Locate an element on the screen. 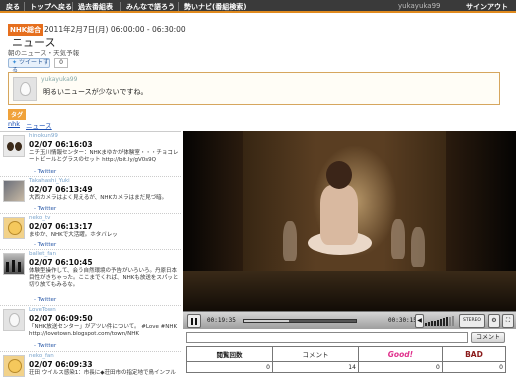 Image resolution: width=516 pixels, height=381 pixels. tweet-user: neko_tv is located at coordinates (39, 218).